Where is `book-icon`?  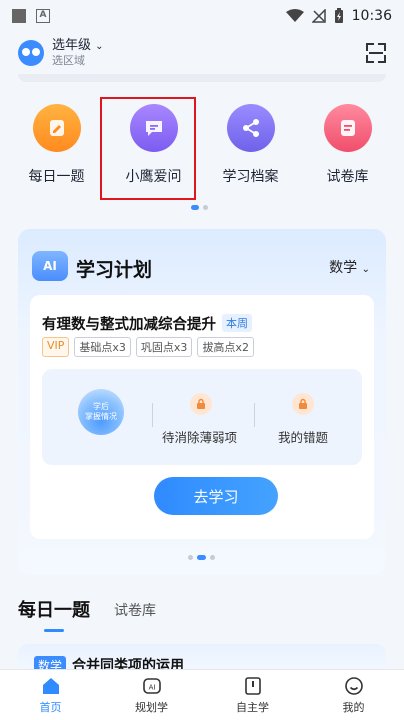
book-icon is located at coordinates (252, 685).